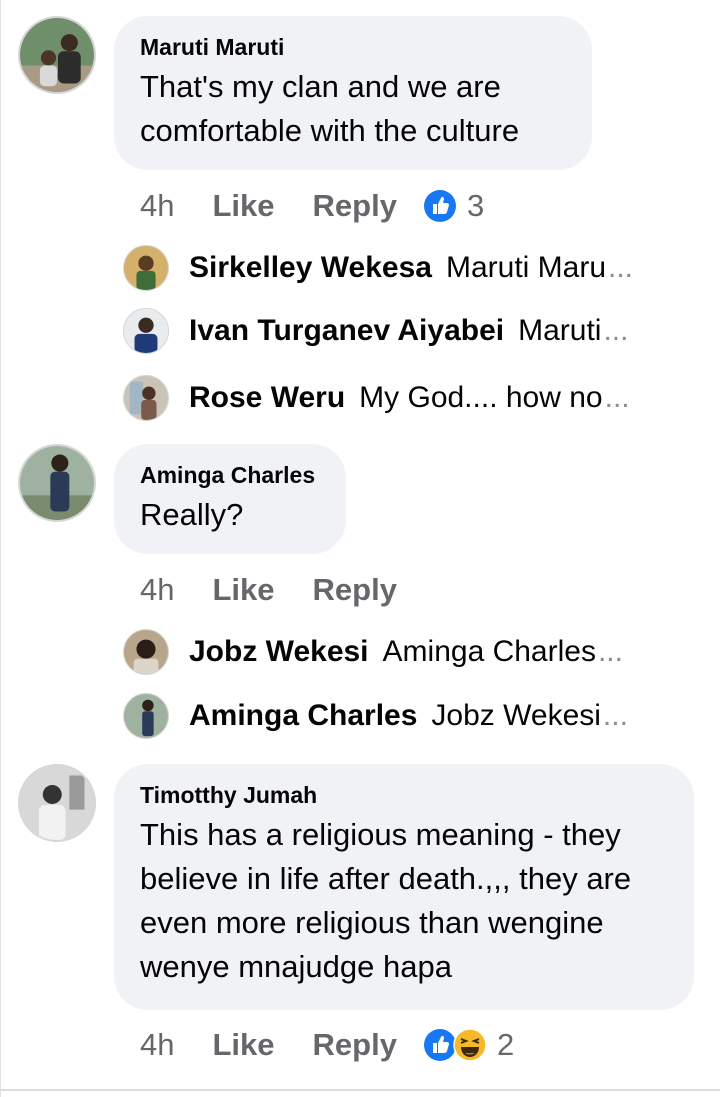  I want to click on reply-author: Aminga Charles, so click(303, 716).